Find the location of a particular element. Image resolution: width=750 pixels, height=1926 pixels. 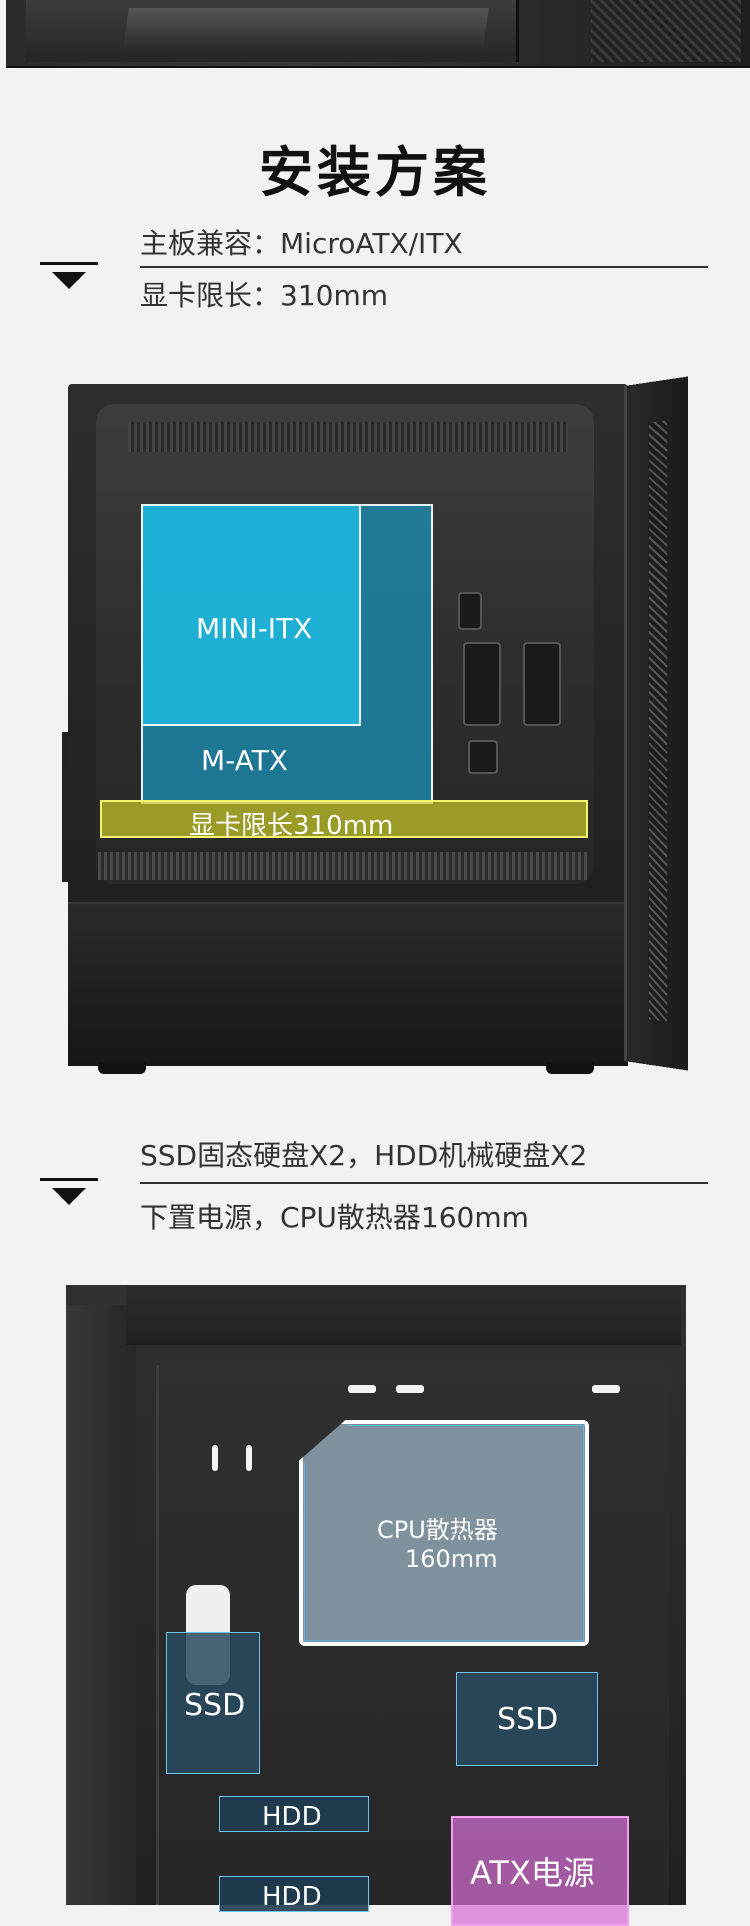

top-vent is located at coordinates (348, 437).